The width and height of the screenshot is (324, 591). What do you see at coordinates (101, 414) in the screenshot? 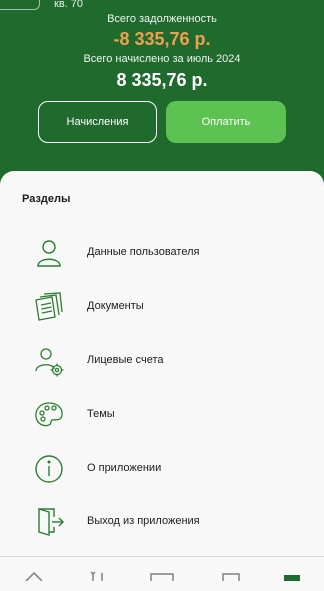
I see `section-item-label: Темы` at bounding box center [101, 414].